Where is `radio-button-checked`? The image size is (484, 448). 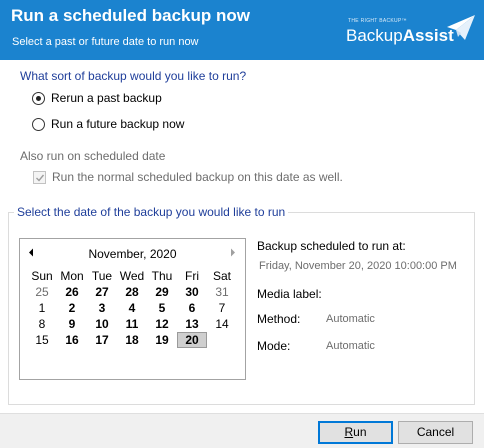
radio-button-checked is located at coordinates (38, 98).